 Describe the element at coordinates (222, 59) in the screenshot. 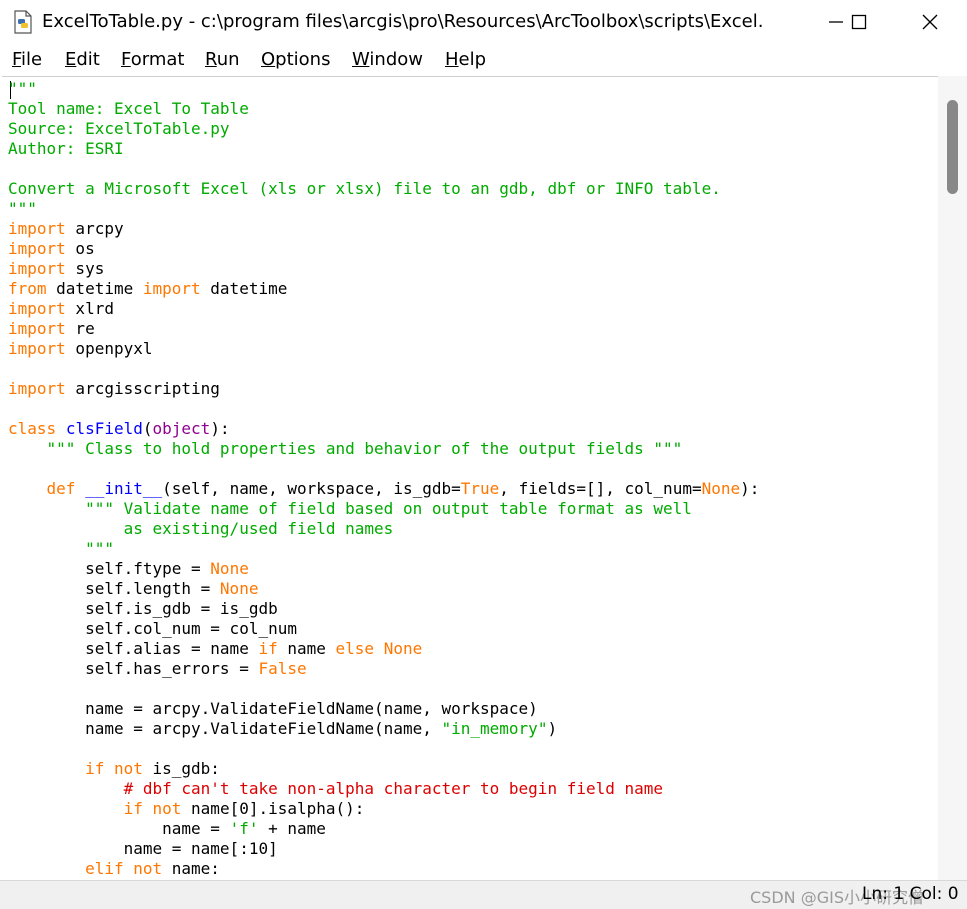

I see `menu-run: Run` at that location.